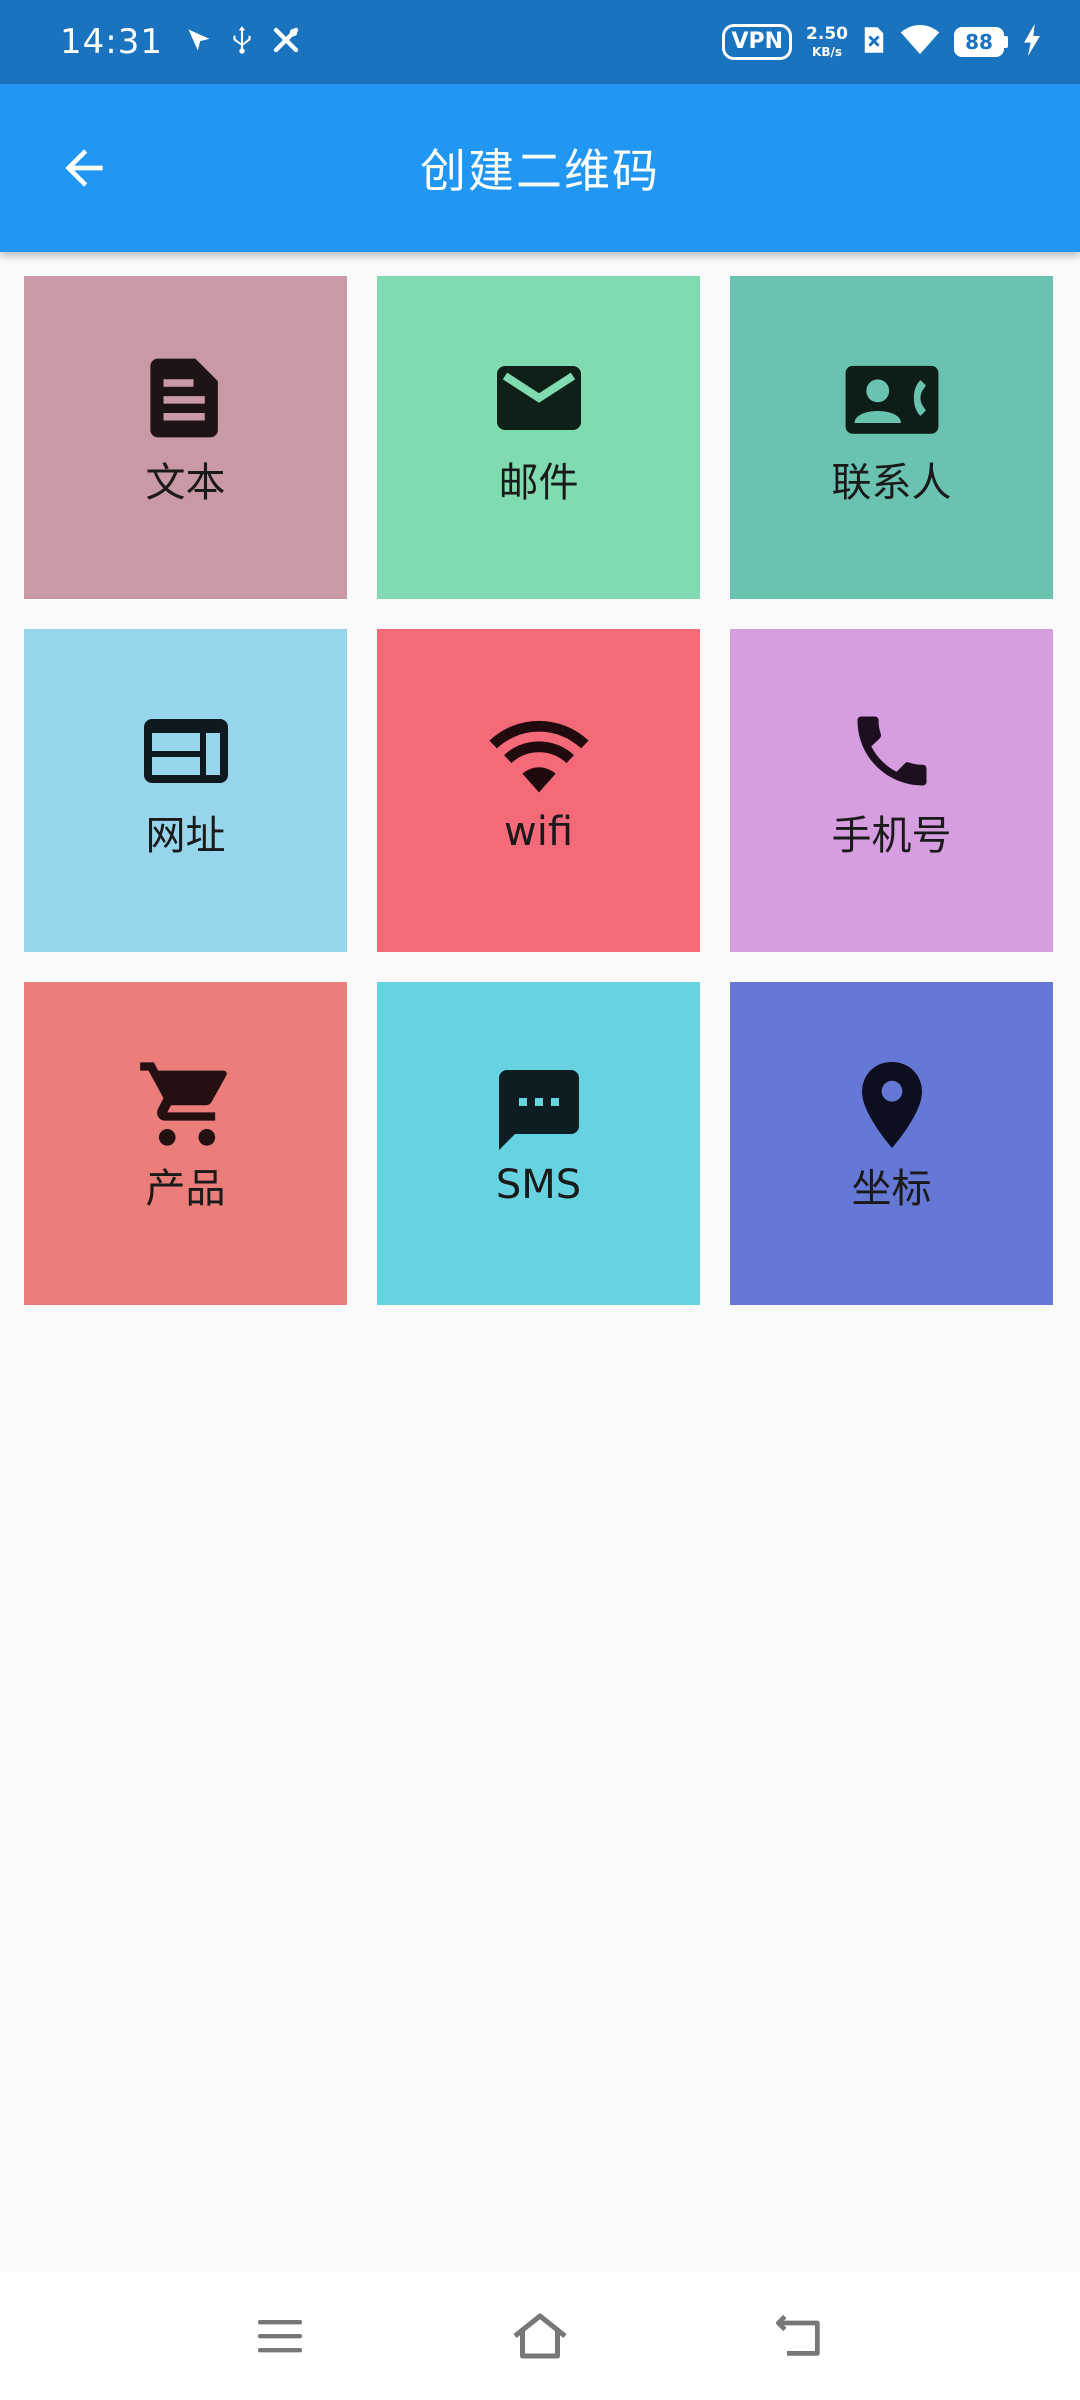  I want to click on back-nav-button, so click(800, 2336).